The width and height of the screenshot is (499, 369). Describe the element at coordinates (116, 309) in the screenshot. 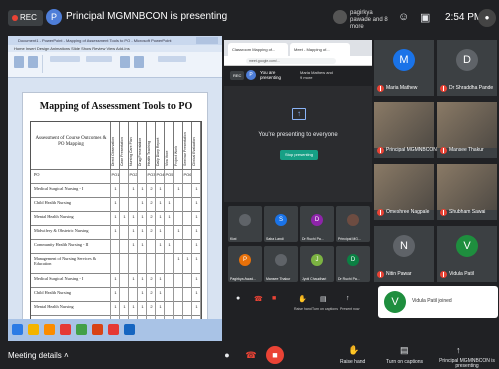

I see `table-row: Mental Health Nursing 1 1 1 1 2 1 1` at that location.